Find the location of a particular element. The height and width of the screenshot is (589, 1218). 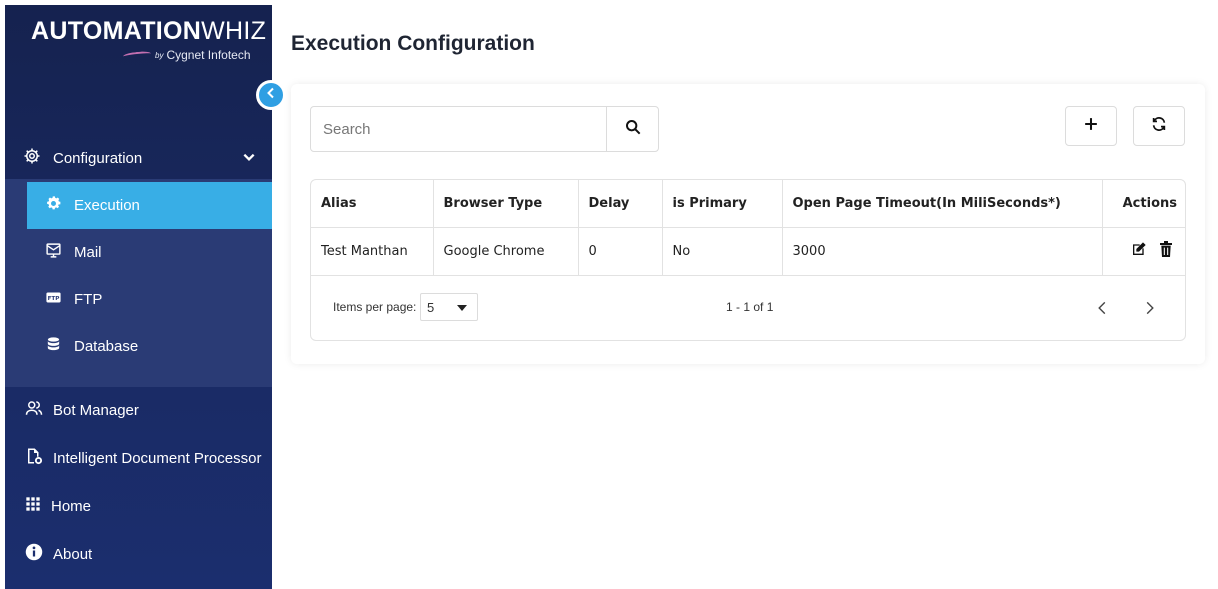

next-page-button is located at coordinates (1150, 309).